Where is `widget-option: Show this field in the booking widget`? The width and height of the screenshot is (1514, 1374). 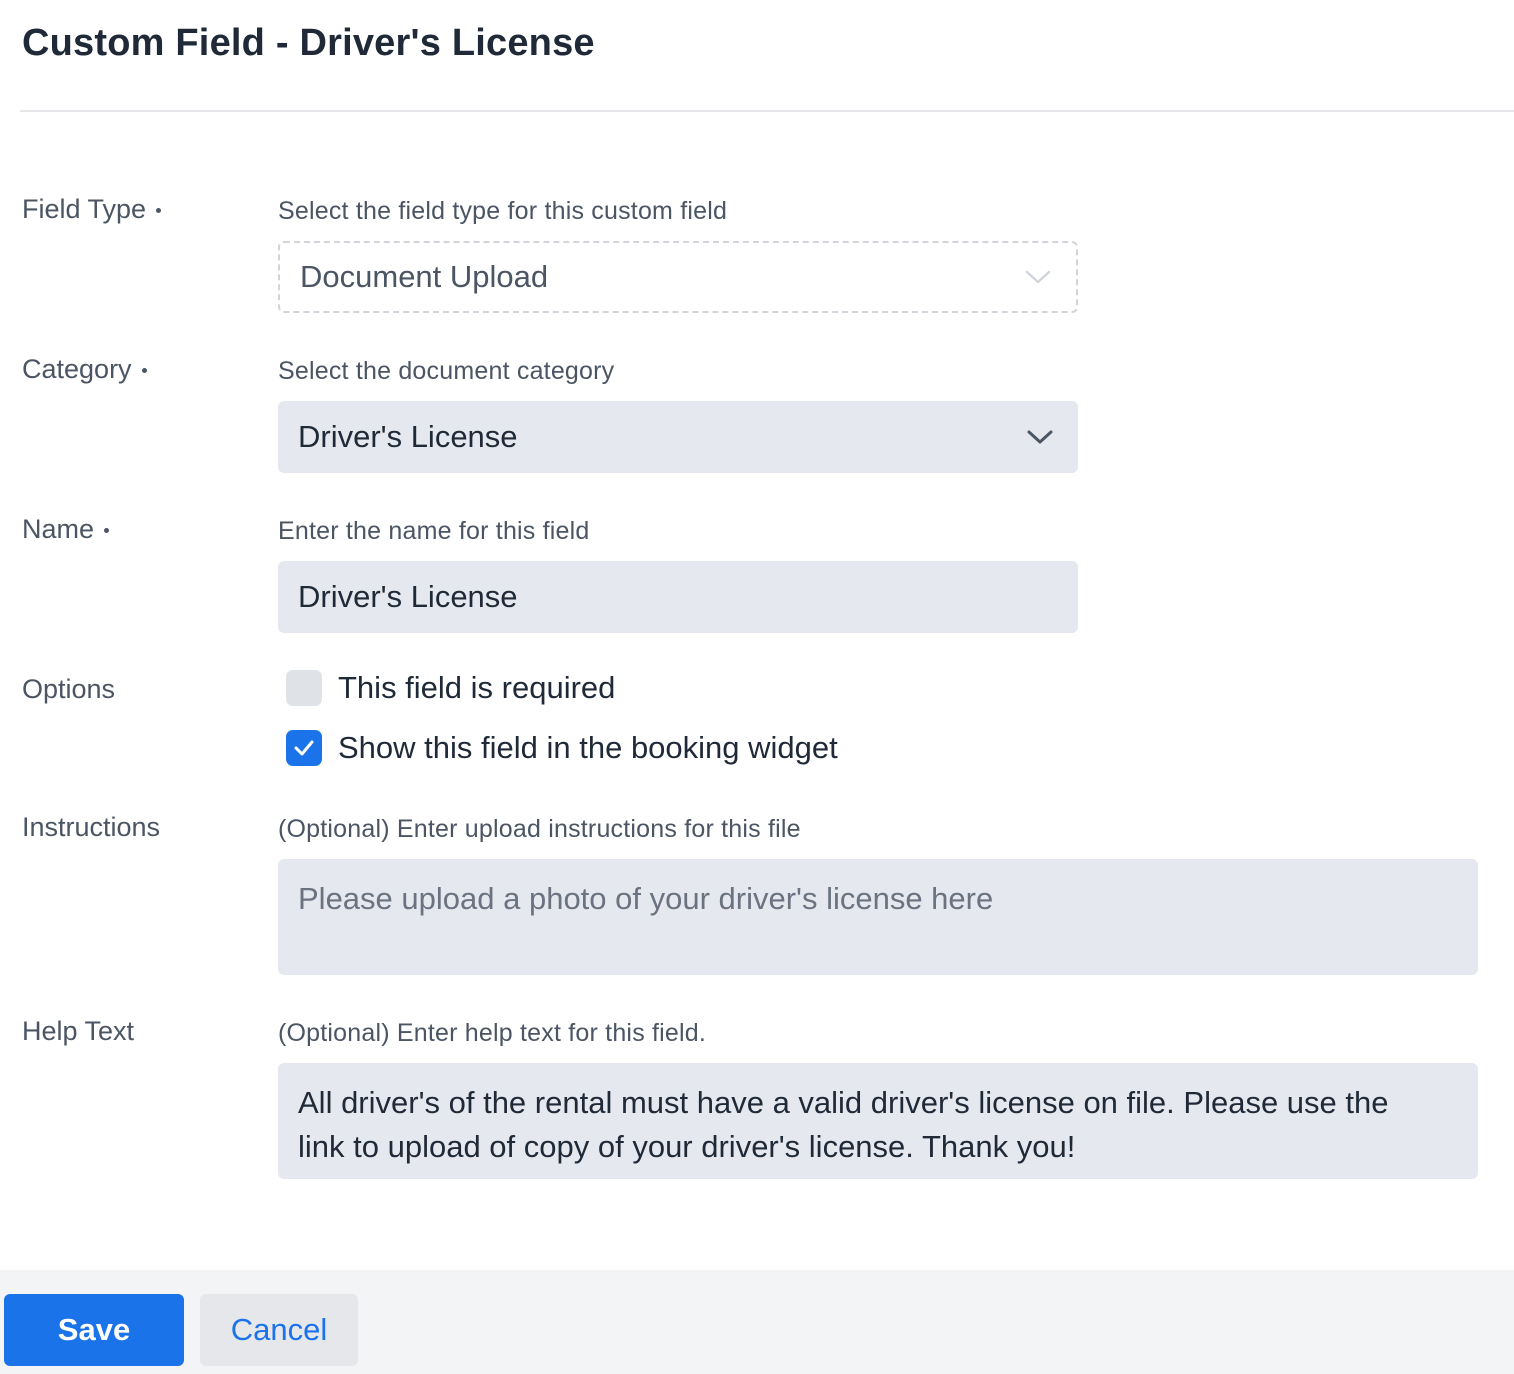 widget-option: Show this field in the booking widget is located at coordinates (562, 748).